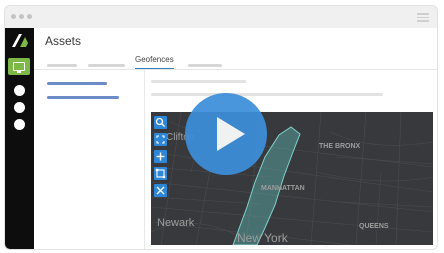  What do you see at coordinates (63, 41) in the screenshot?
I see `page-title: Assets` at bounding box center [63, 41].